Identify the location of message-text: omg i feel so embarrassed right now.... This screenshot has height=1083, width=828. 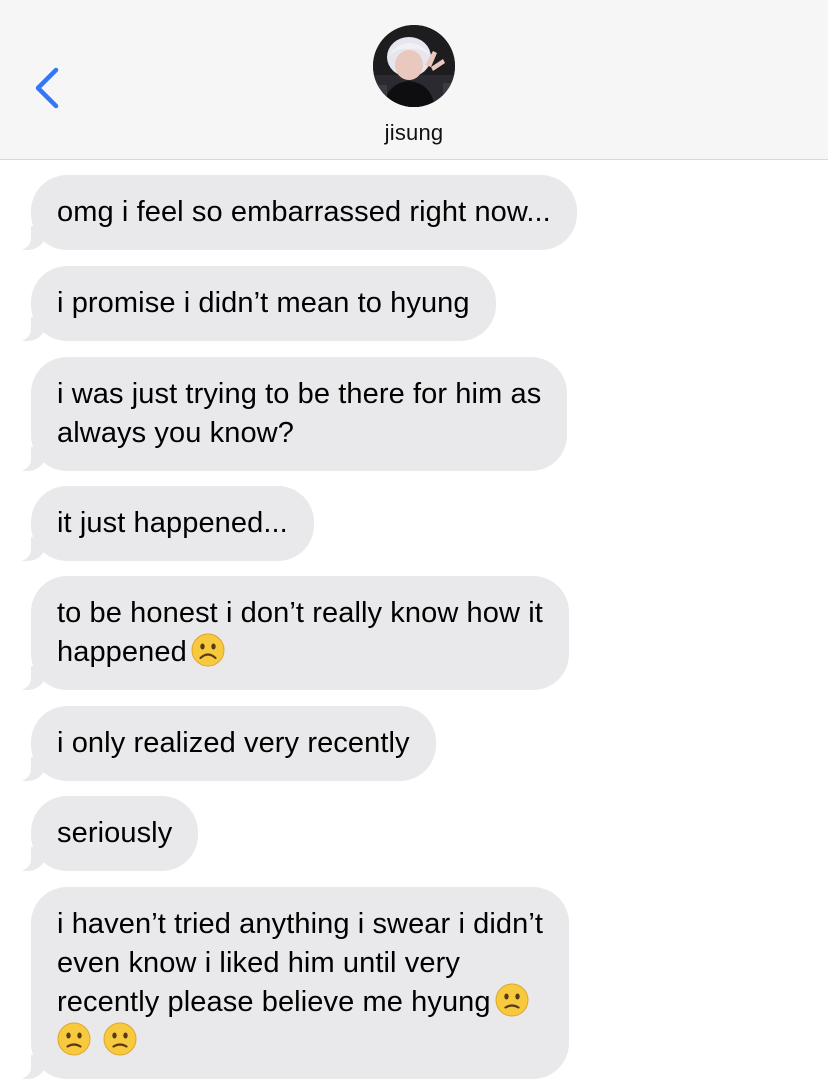
(304, 212).